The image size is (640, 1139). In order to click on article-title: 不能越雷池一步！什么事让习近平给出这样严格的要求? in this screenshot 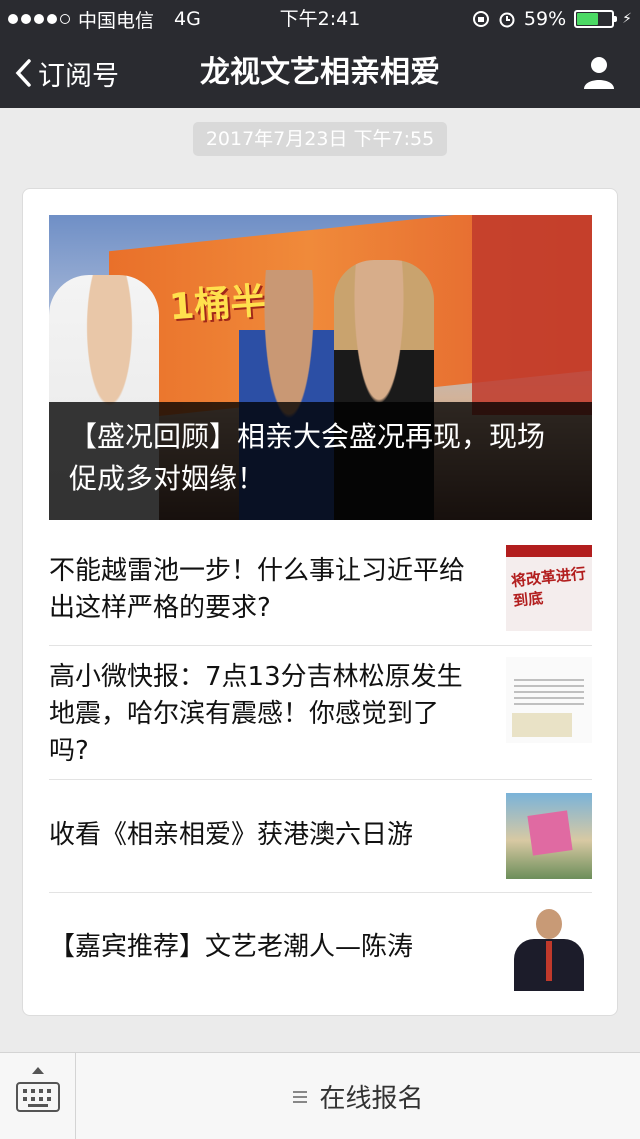, I will do `click(257, 589)`.